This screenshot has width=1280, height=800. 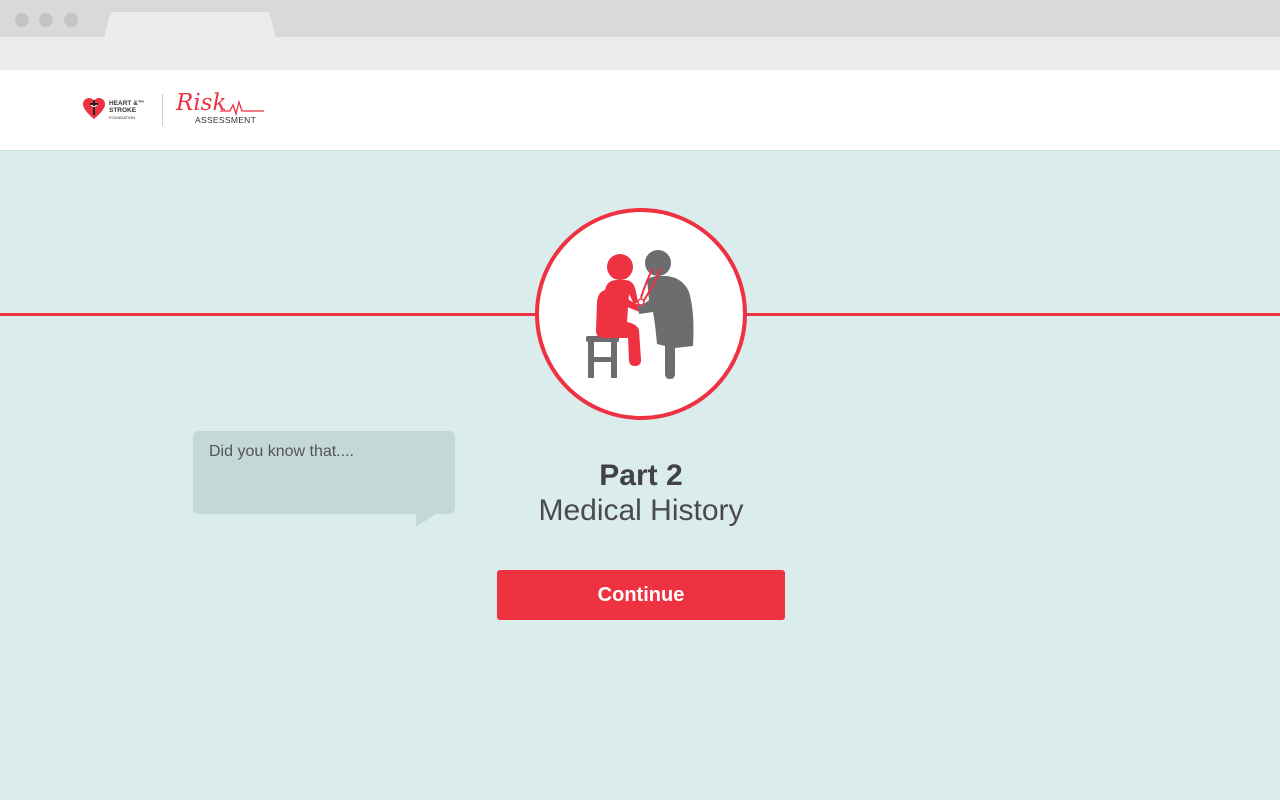 I want to click on heart-and-stroke-logo: HEART &™ STROKE FOUNDATION, so click(x=115, y=111).